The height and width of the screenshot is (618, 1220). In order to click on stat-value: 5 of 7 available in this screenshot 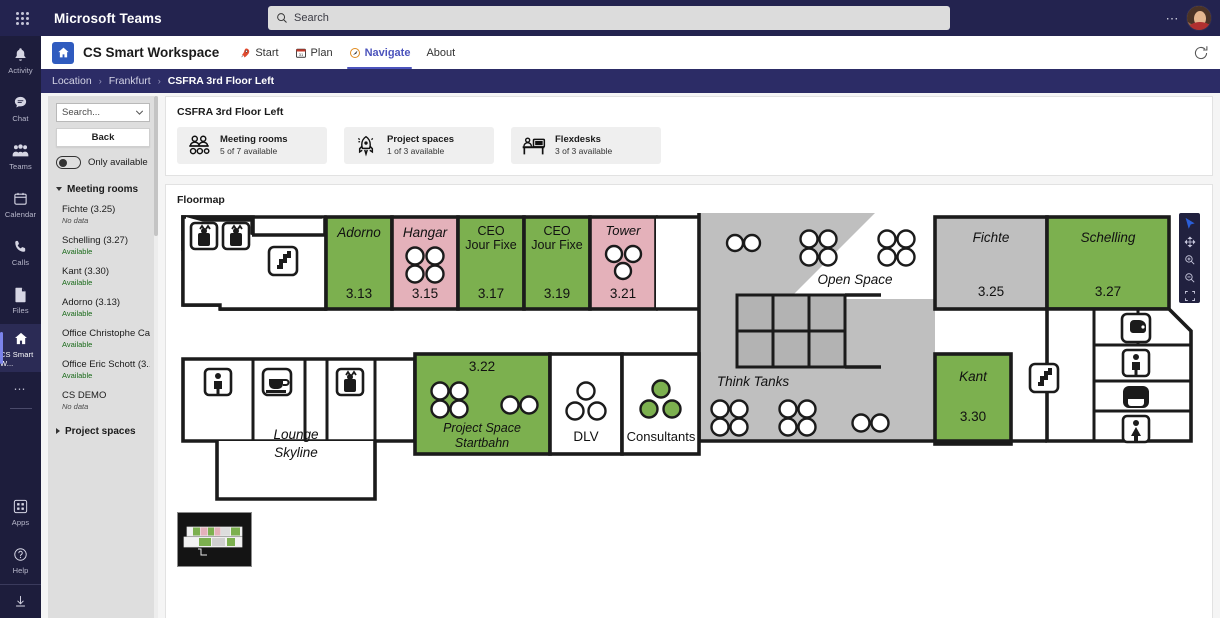, I will do `click(249, 151)`.